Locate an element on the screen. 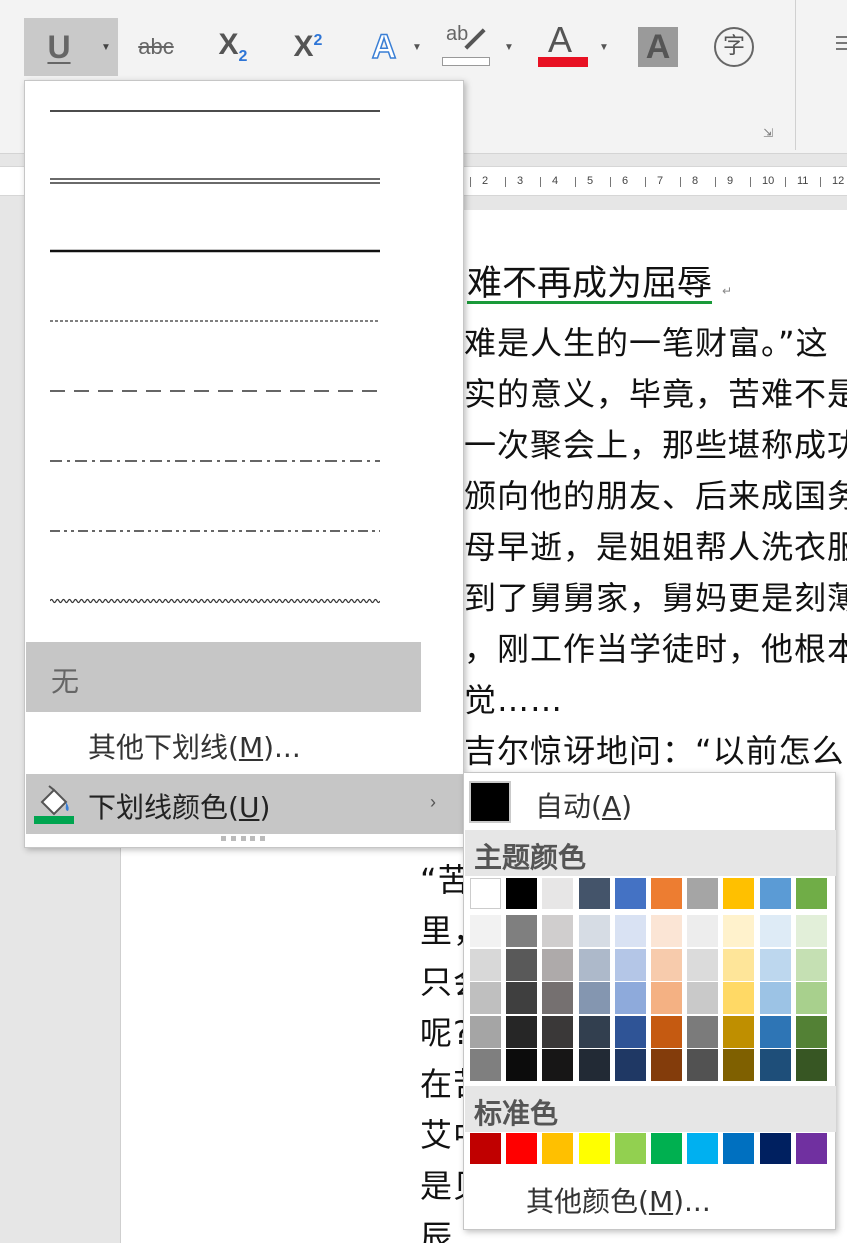  underline-style-thick is located at coordinates (223, 256).